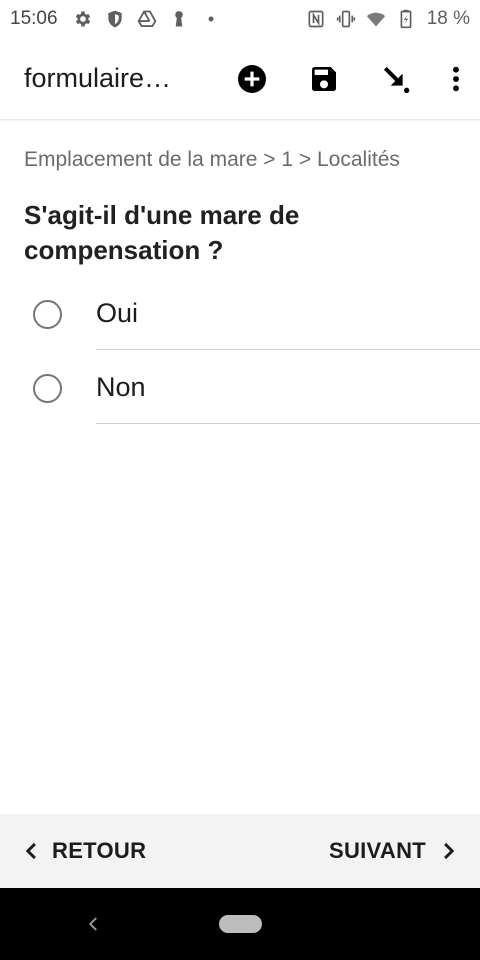  What do you see at coordinates (376, 19) in the screenshot?
I see `wifi-icon` at bounding box center [376, 19].